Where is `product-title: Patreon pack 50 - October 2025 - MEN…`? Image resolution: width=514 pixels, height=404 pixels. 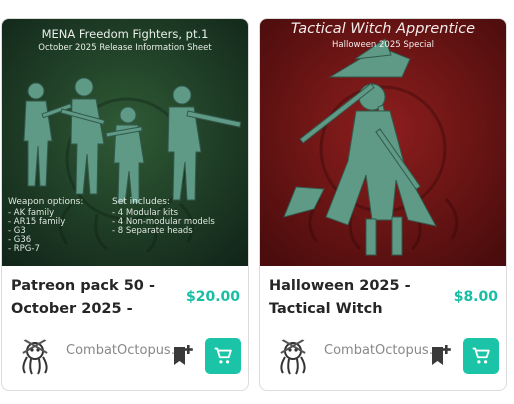 product-title: Patreon pack 50 - October 2025 - MEN… is located at coordinates (99, 298).